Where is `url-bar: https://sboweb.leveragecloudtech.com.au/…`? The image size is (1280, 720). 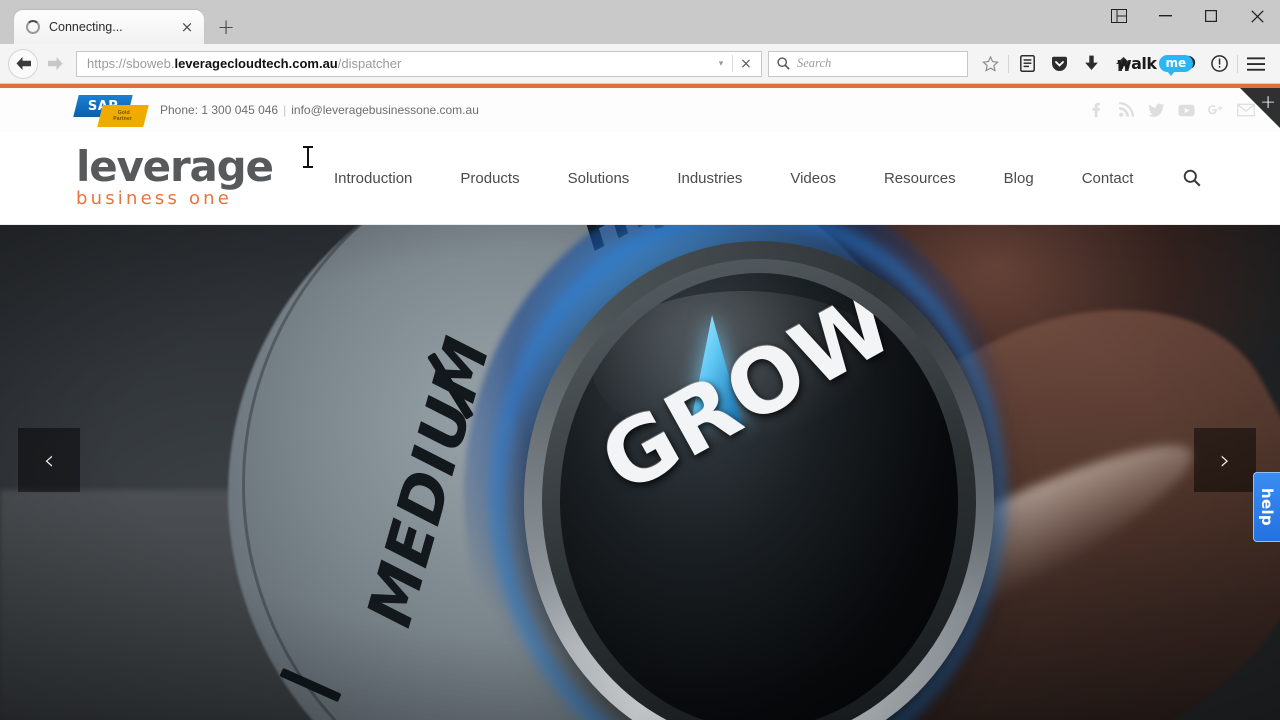
url-bar: https://sboweb.leveragecloudtech.com.au/… is located at coordinates (419, 63).